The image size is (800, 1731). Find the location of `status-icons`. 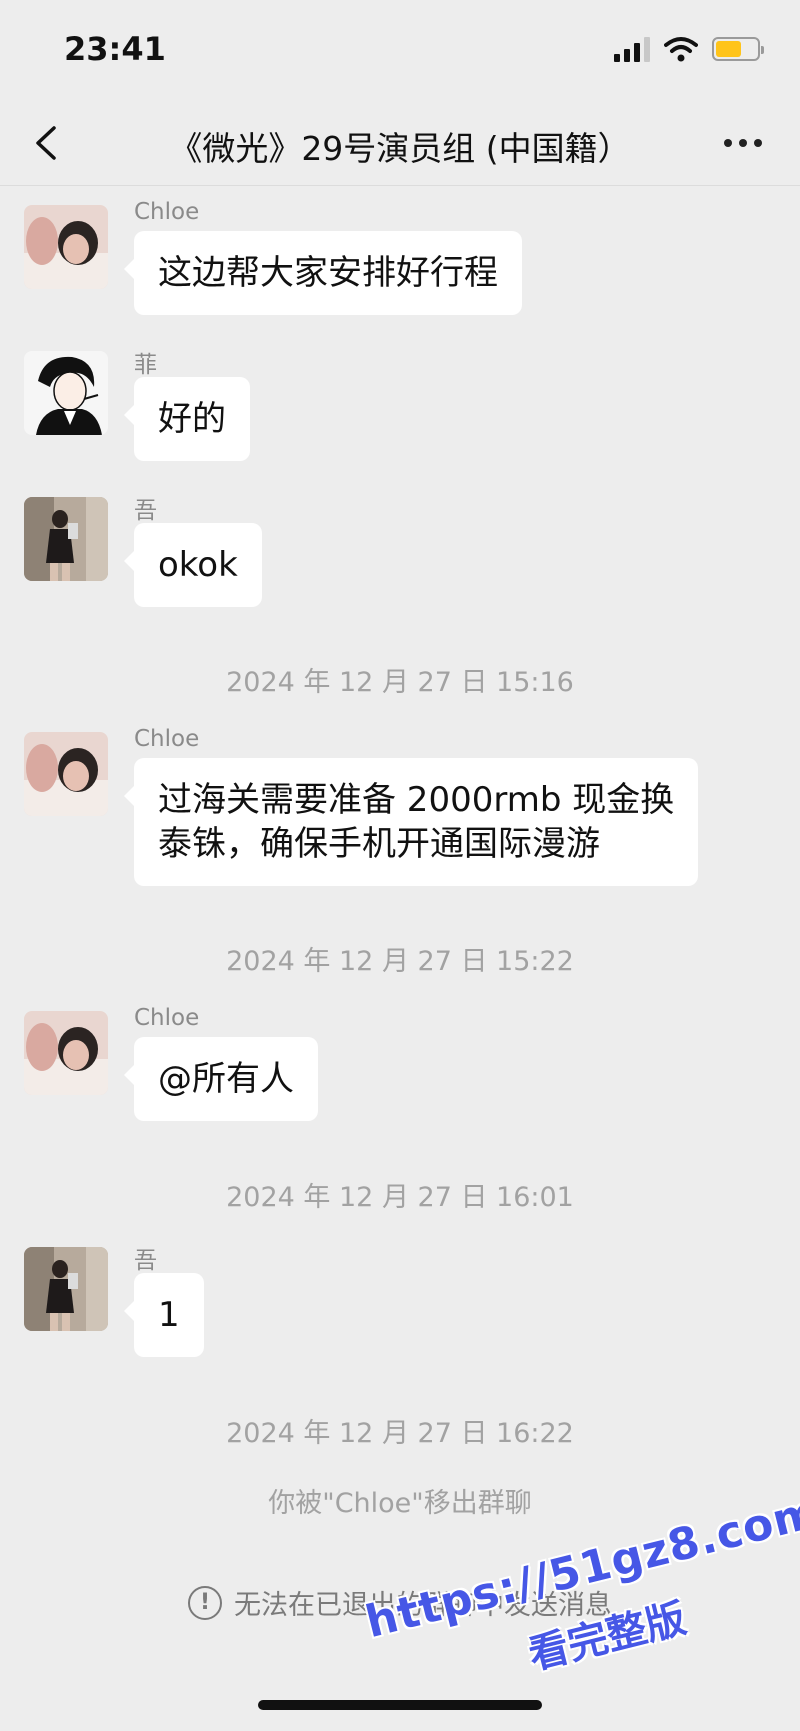

status-icons is located at coordinates (689, 49).